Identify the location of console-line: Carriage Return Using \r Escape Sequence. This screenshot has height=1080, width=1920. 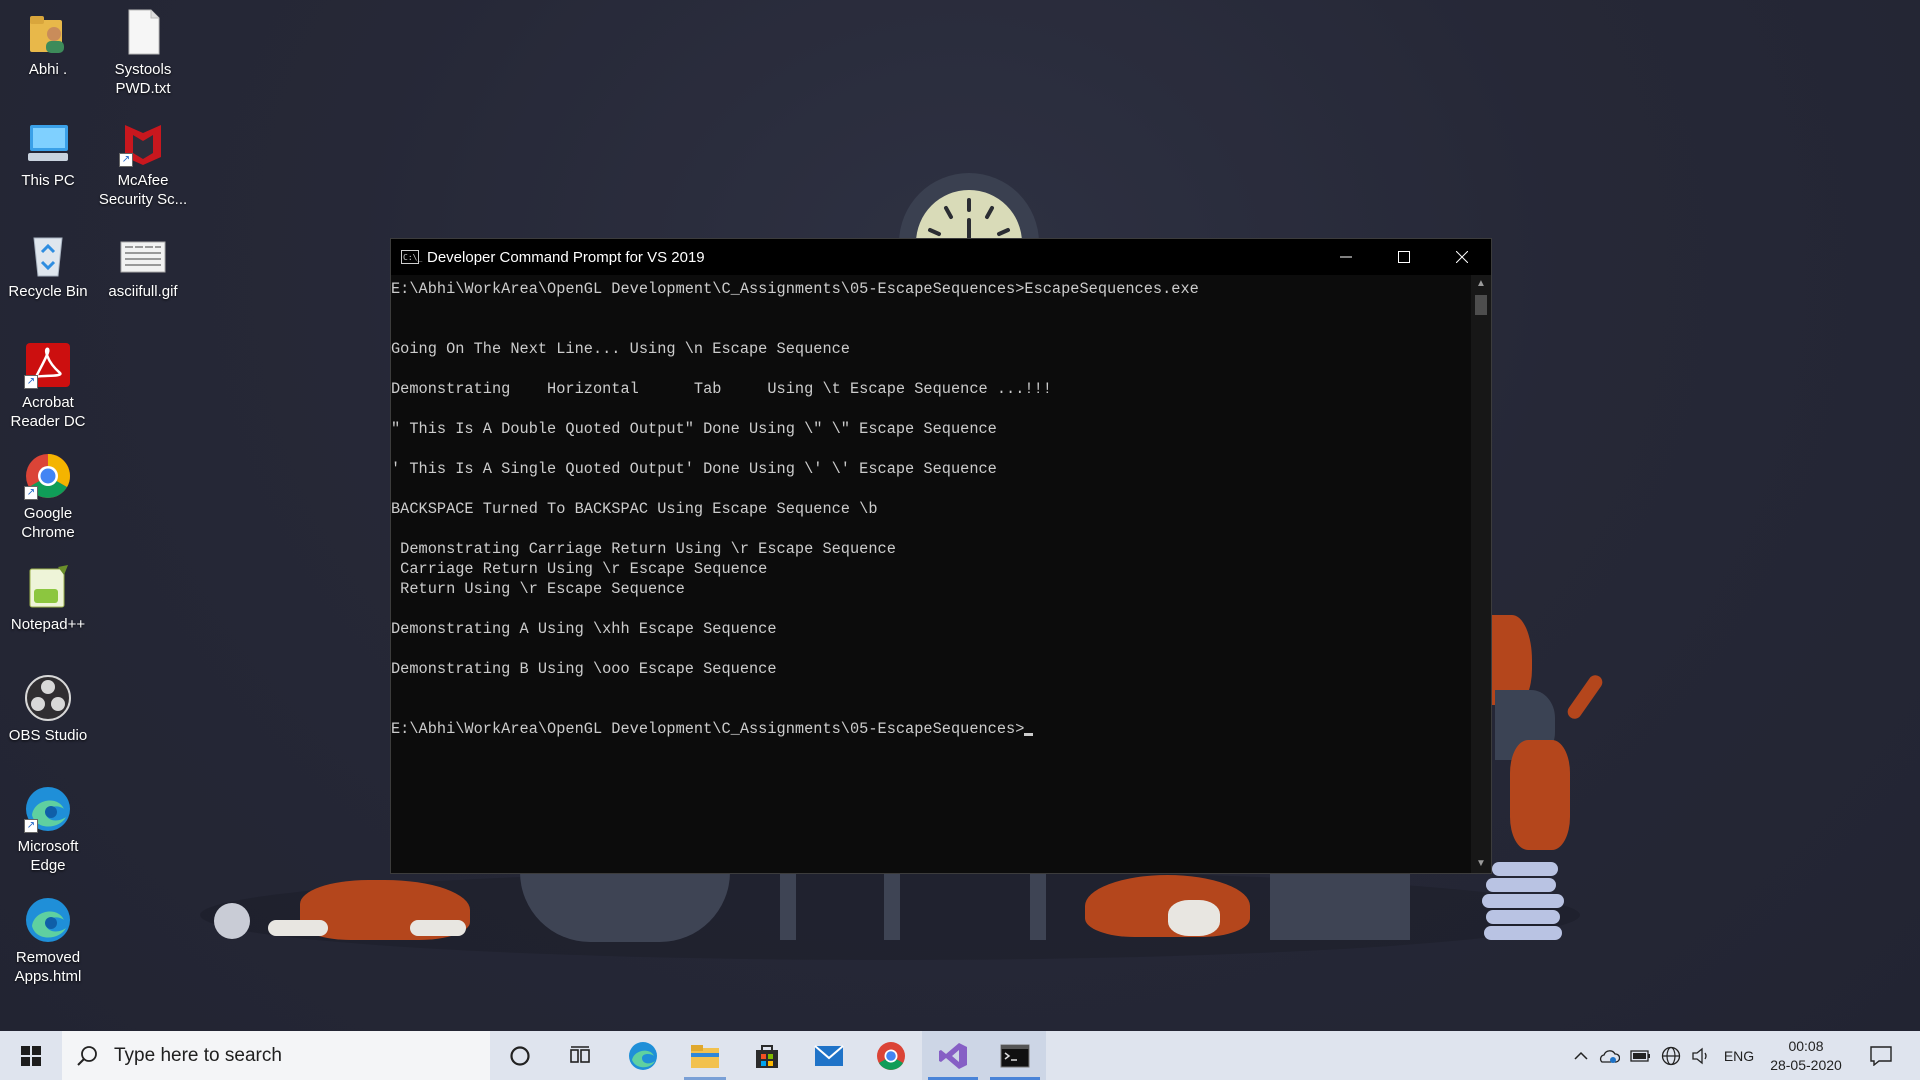
(579, 569).